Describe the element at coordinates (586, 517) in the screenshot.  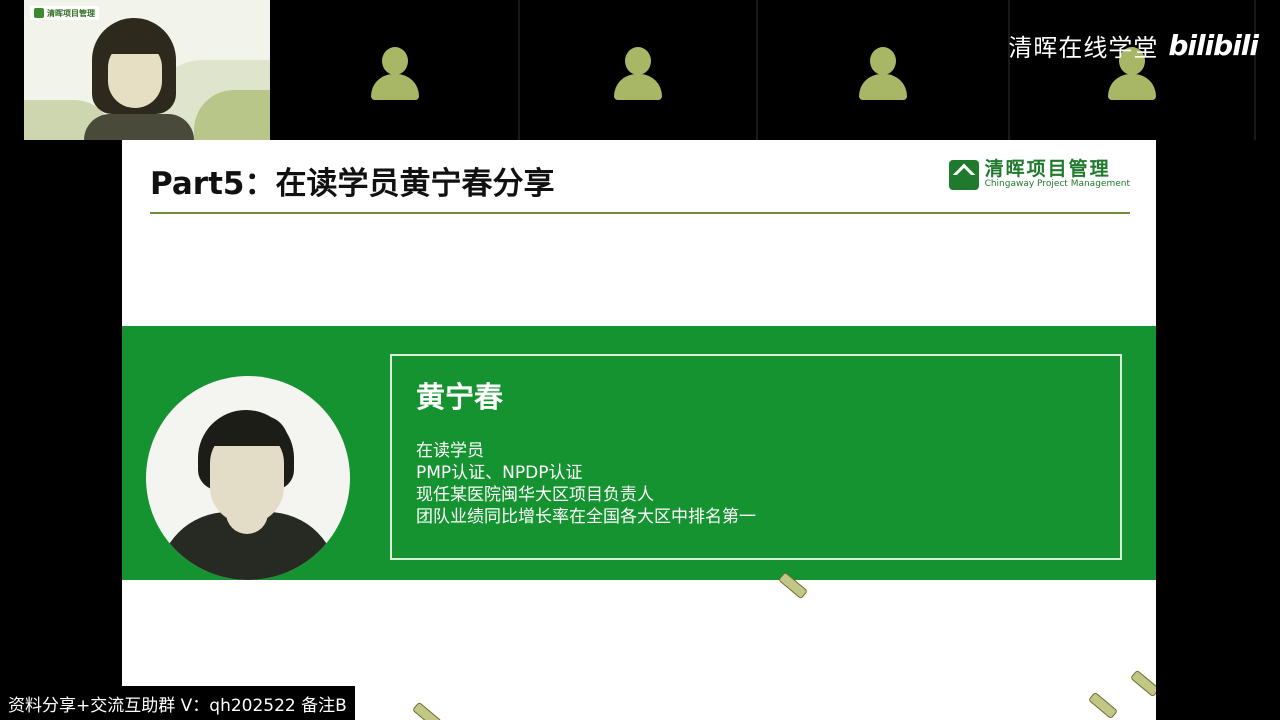
I see `profile-detail-line: 团队业绩同比增长率在全国各大区中排名第一` at that location.